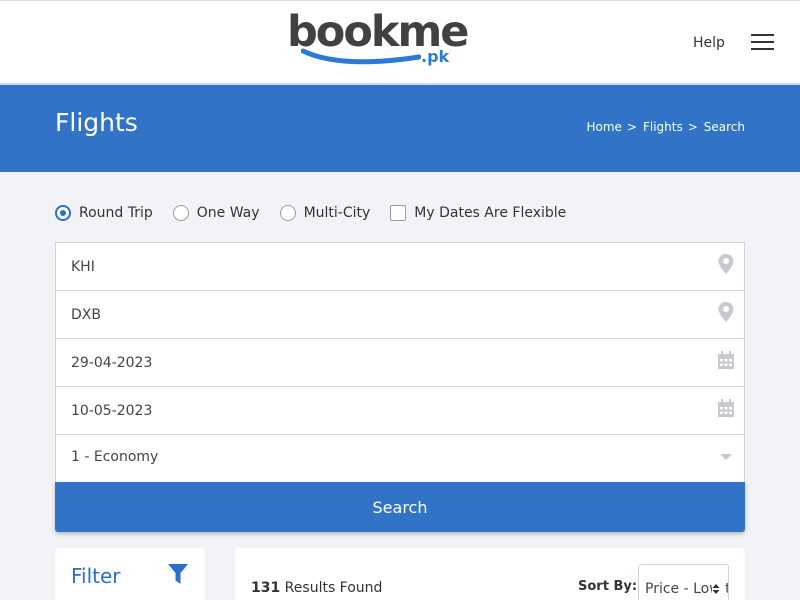 This screenshot has height=600, width=800. What do you see at coordinates (228, 213) in the screenshot?
I see `one-way-label: One Way` at bounding box center [228, 213].